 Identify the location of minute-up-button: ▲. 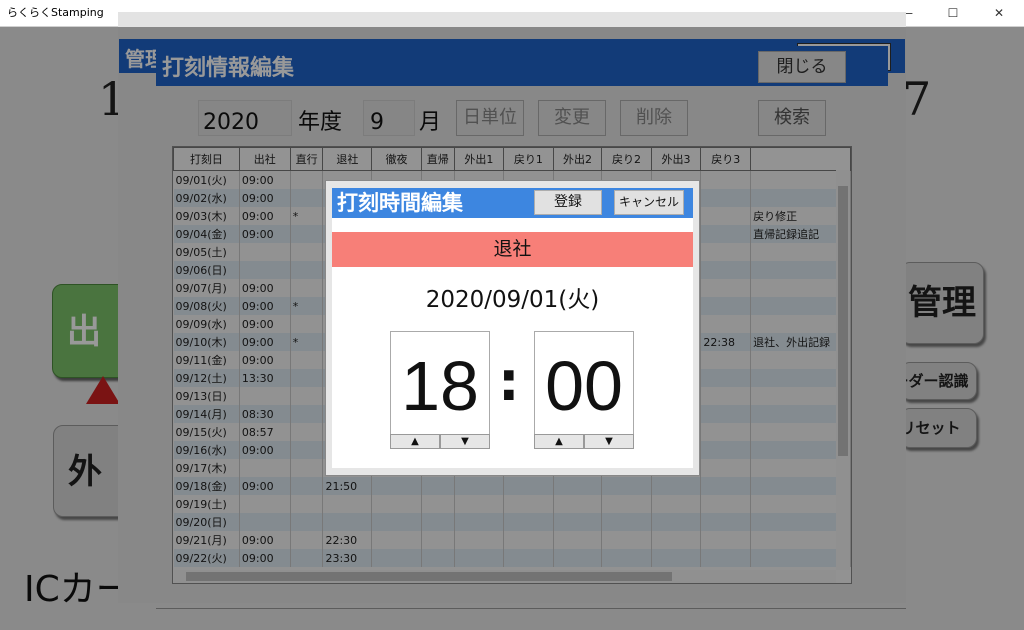
(559, 441).